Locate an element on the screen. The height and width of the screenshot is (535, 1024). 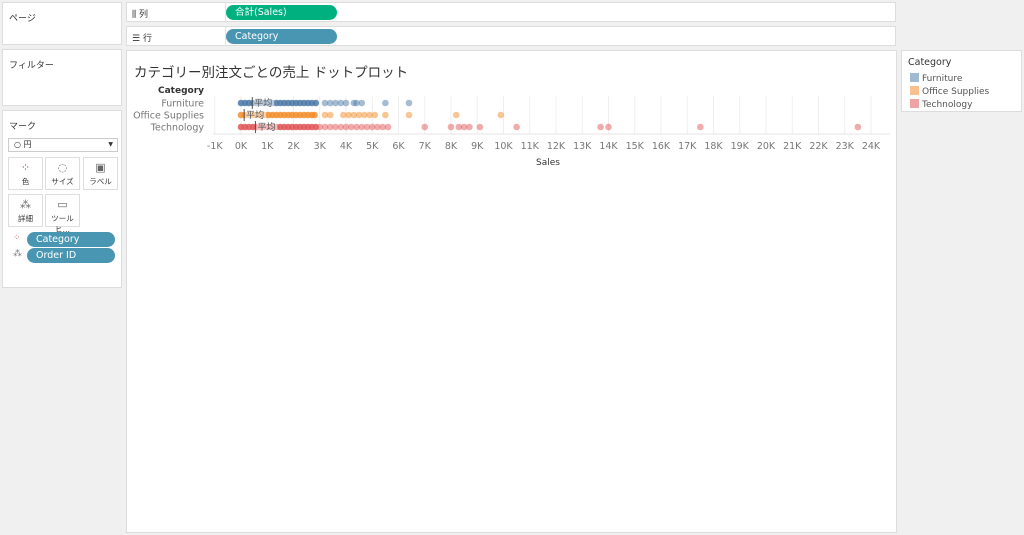
legend-item-technology: Technology is located at coordinates (941, 104).